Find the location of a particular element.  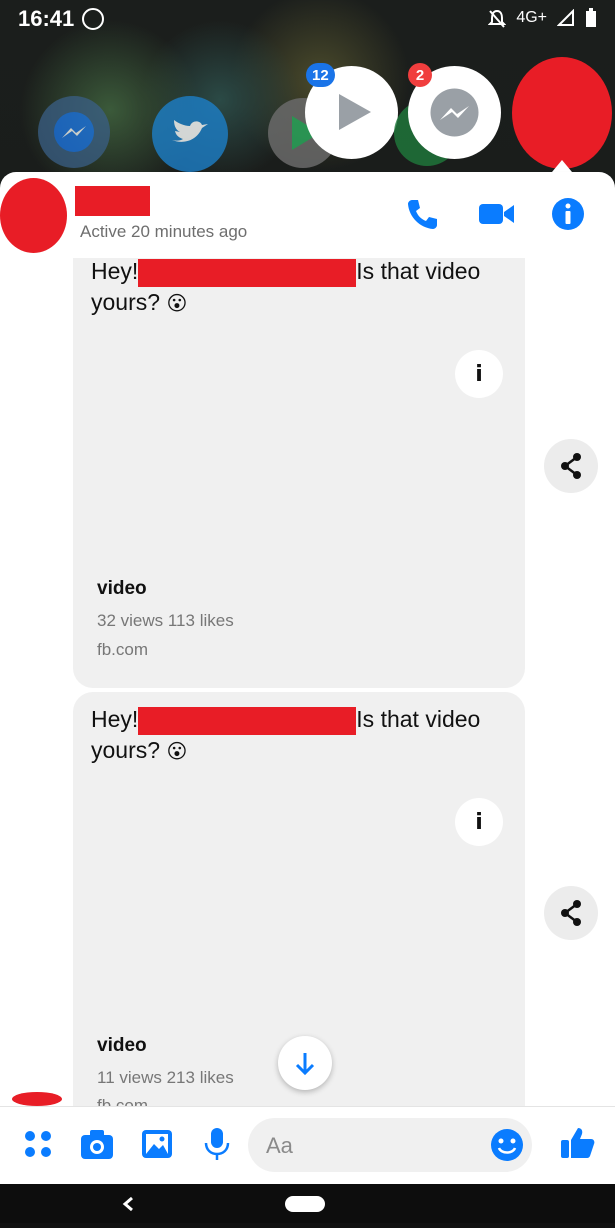

header-pointer is located at coordinates (562, 166).